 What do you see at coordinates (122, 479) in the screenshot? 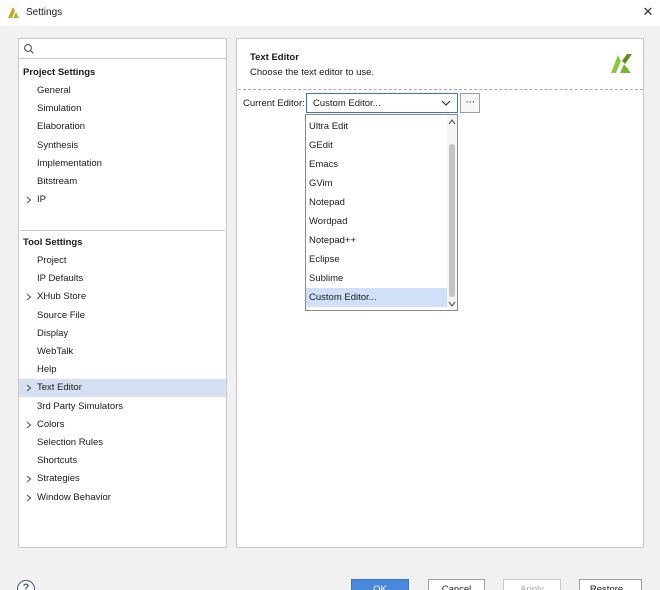
I see `sidebar-item-strategies: Strategies` at bounding box center [122, 479].